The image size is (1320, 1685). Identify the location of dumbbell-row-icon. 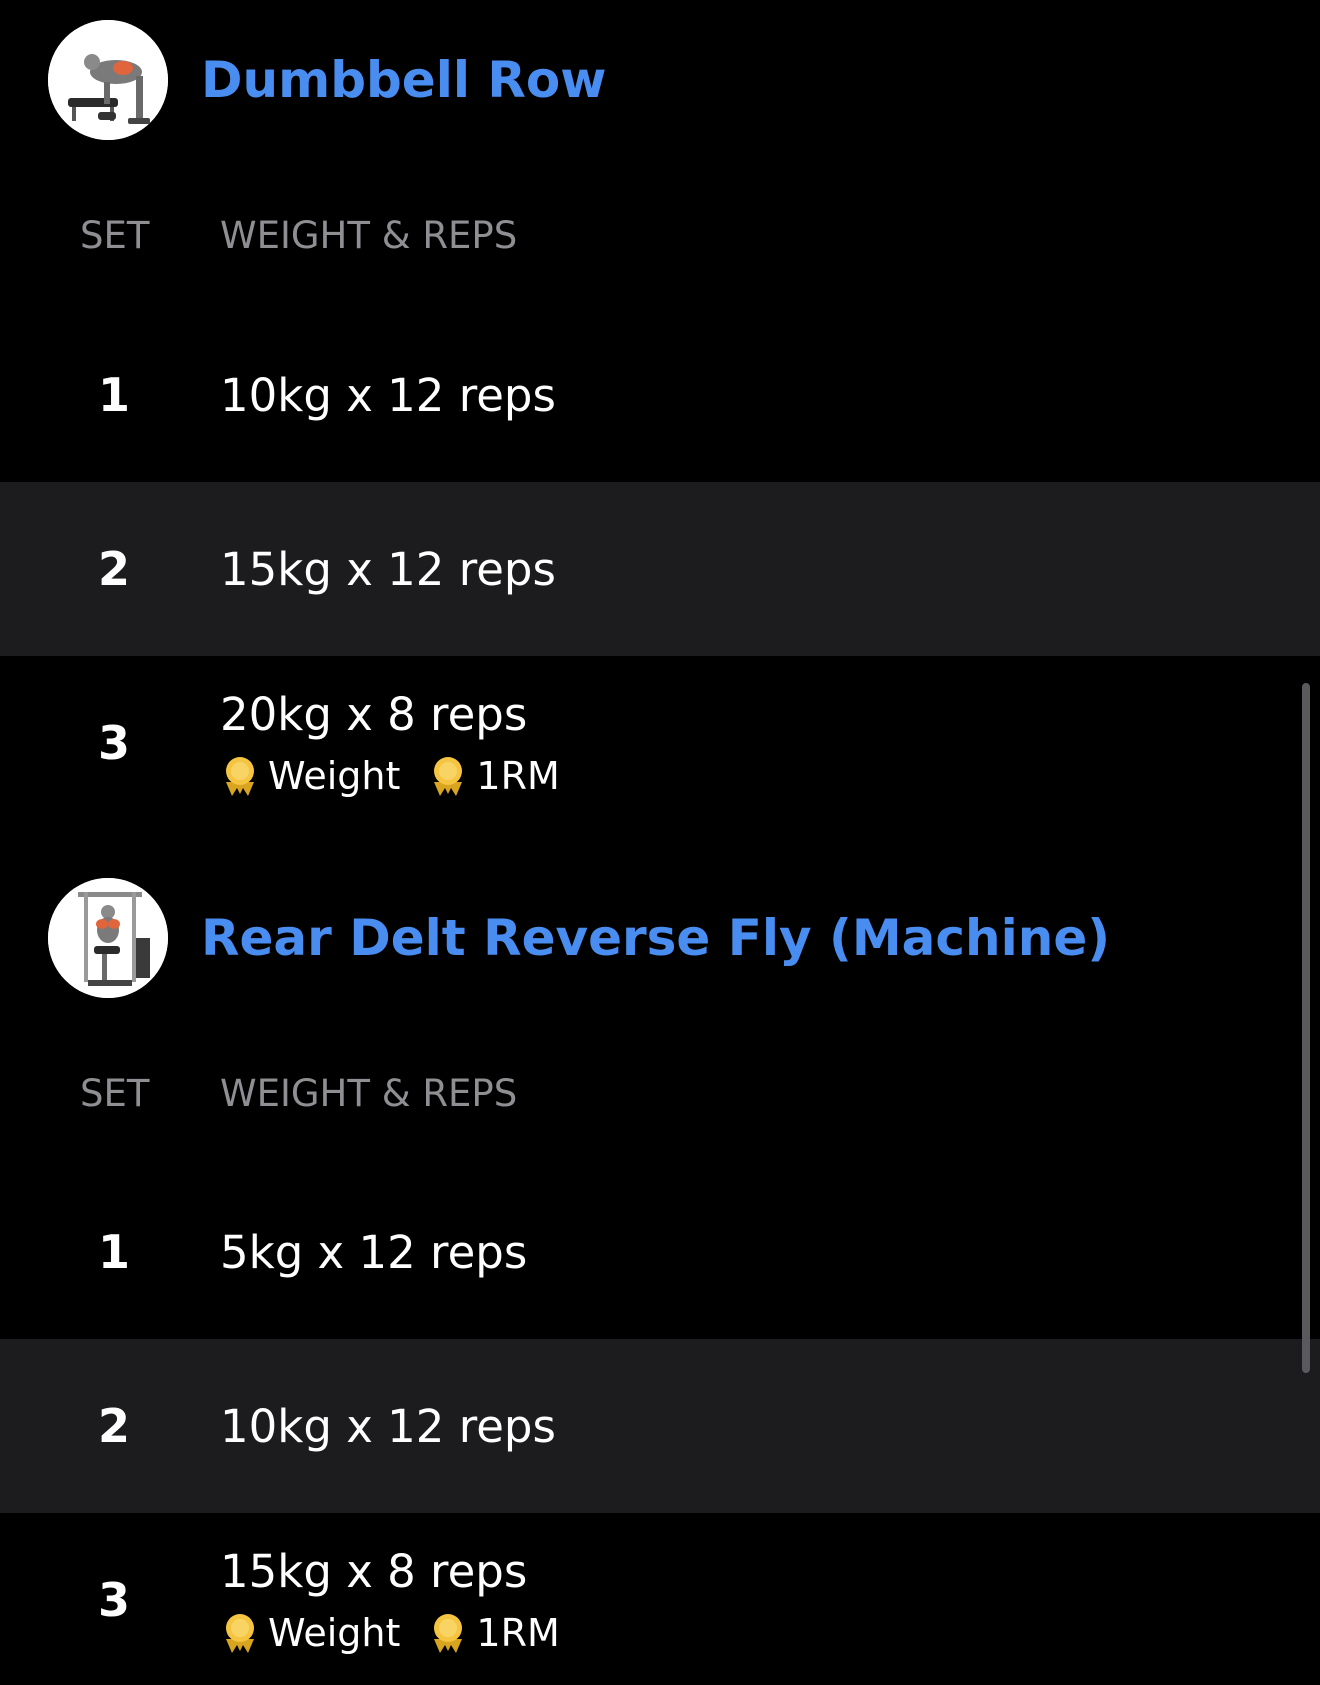
(108, 80).